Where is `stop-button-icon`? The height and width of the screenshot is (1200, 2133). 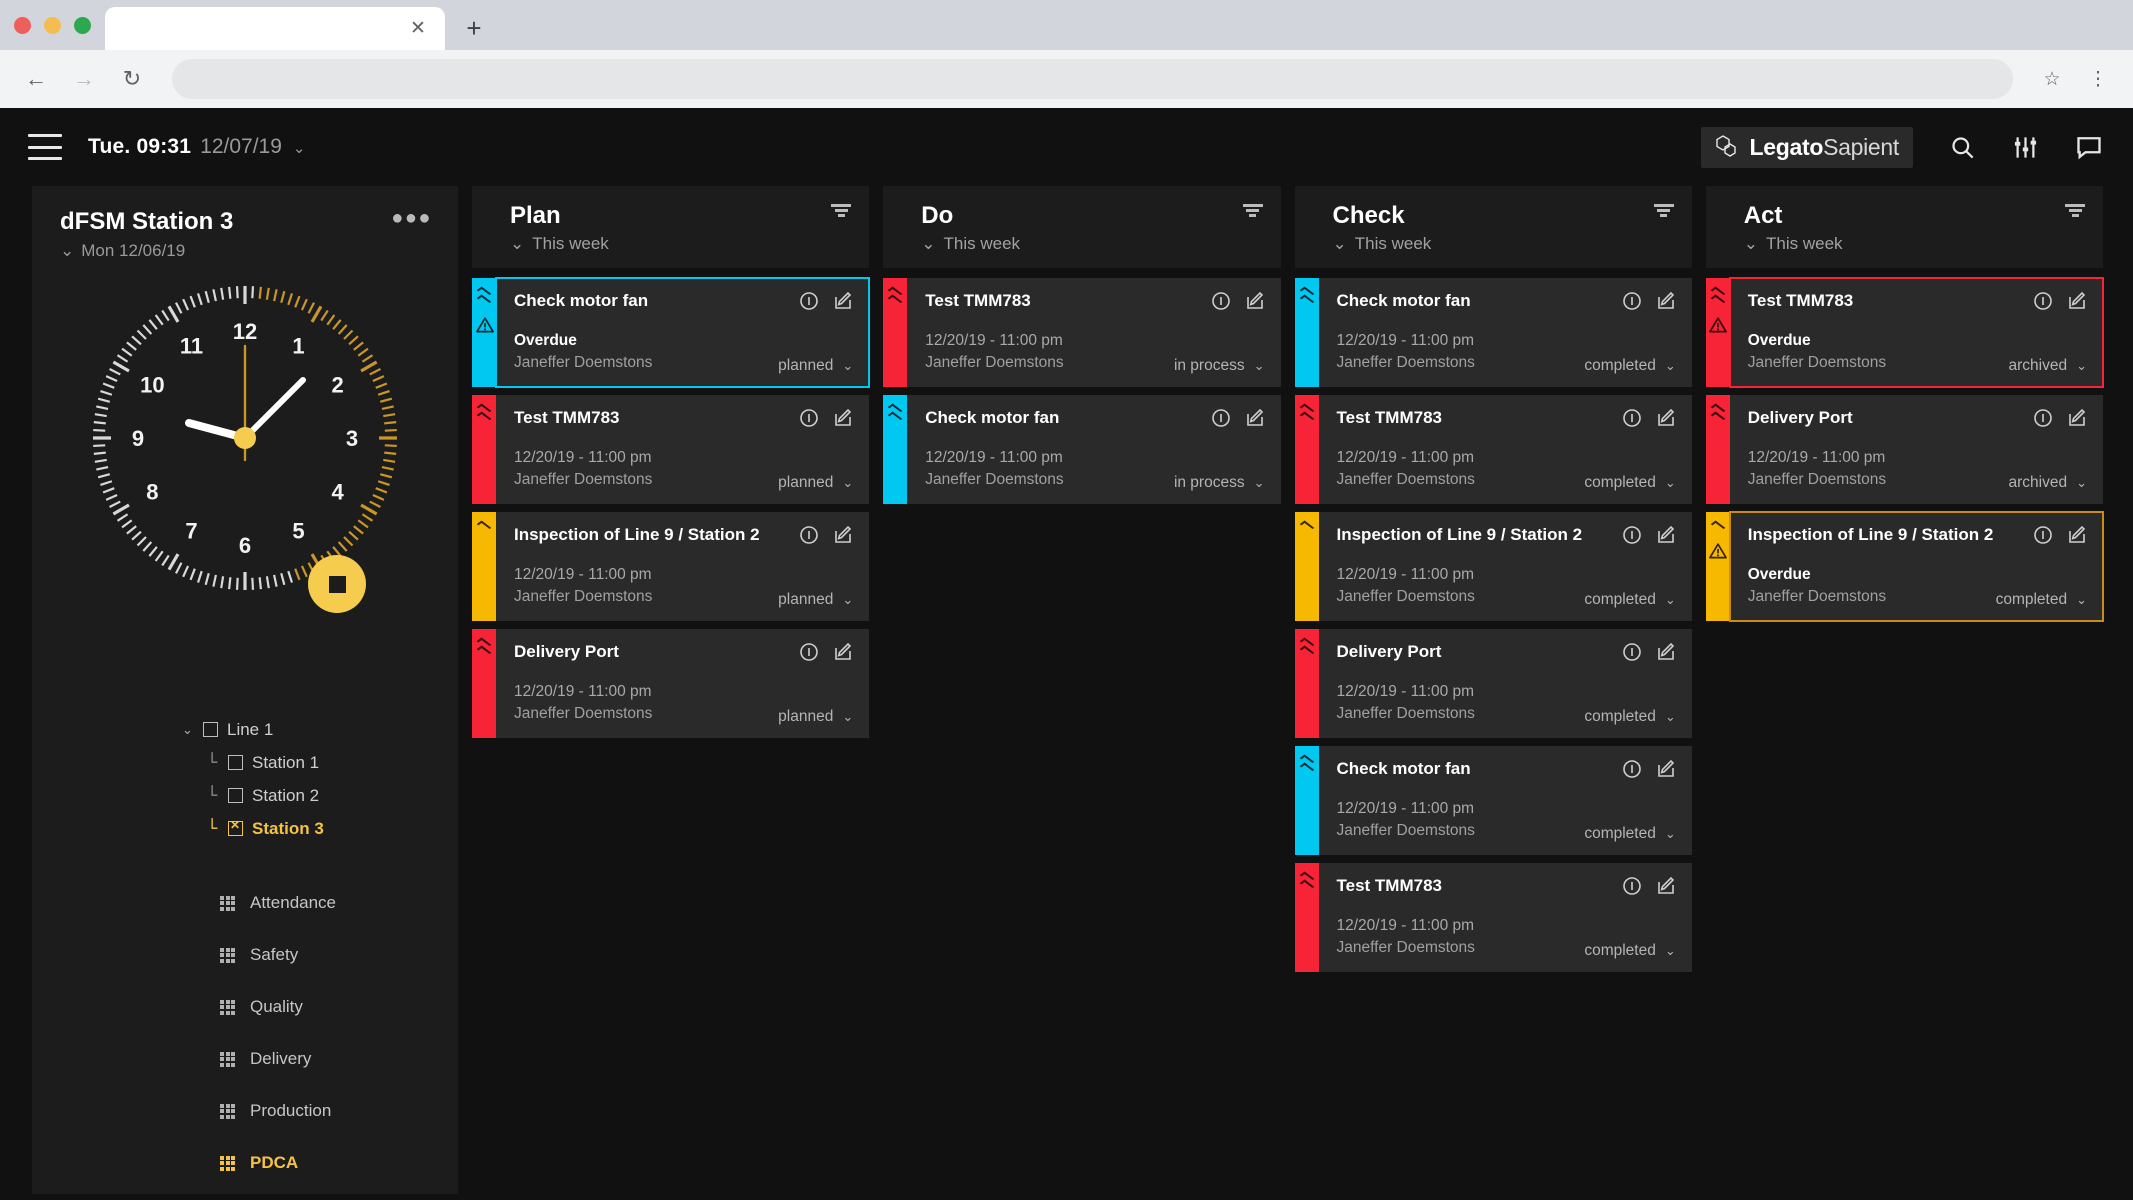
stop-button-icon is located at coordinates (337, 584).